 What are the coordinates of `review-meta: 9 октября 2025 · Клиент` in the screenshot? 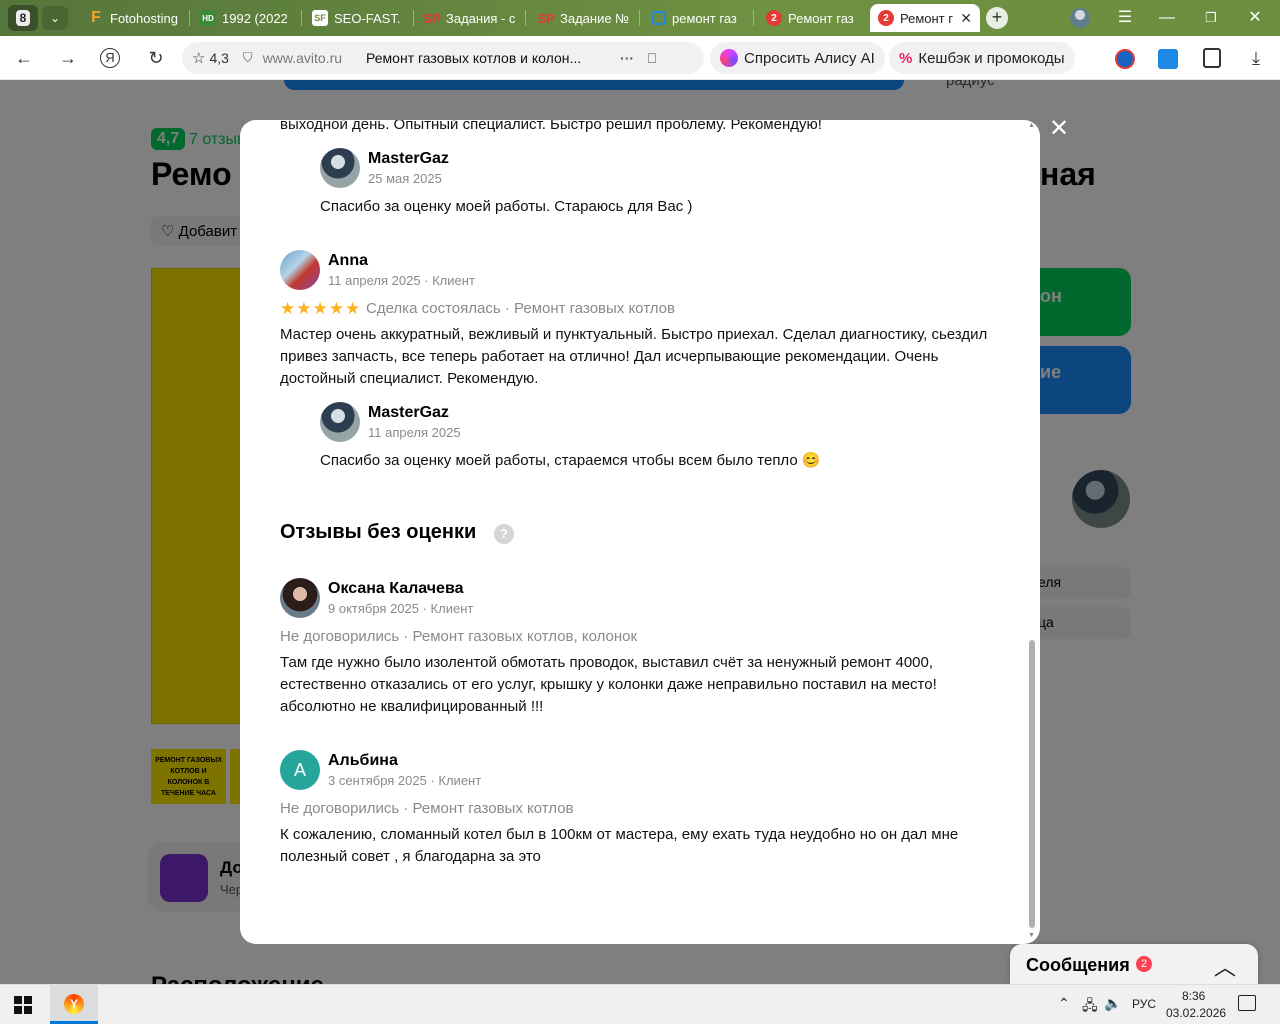 It's located at (401, 608).